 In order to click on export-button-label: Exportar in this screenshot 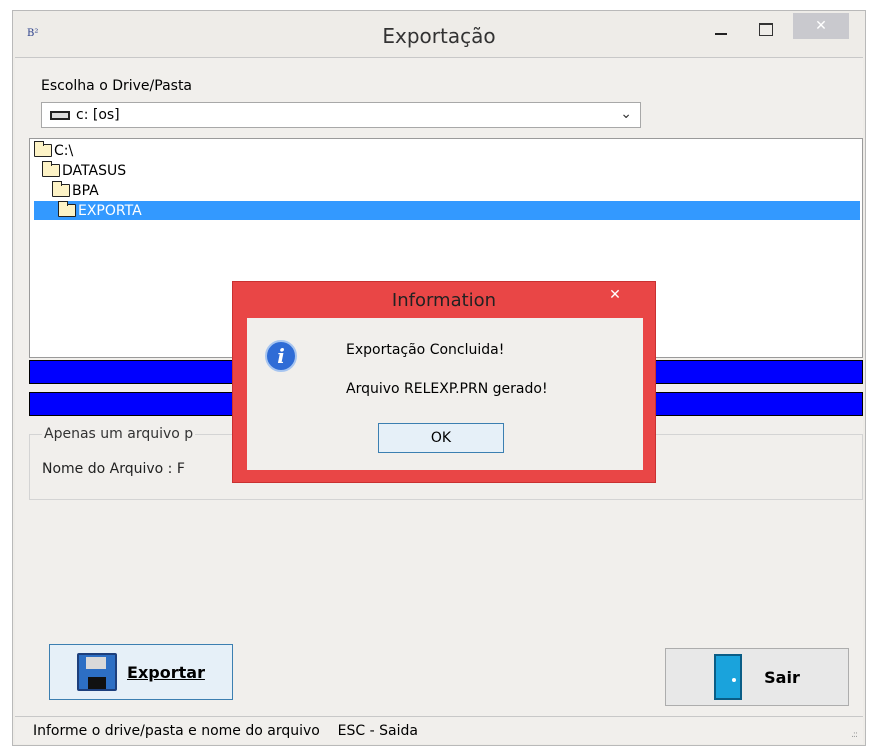, I will do `click(166, 672)`.